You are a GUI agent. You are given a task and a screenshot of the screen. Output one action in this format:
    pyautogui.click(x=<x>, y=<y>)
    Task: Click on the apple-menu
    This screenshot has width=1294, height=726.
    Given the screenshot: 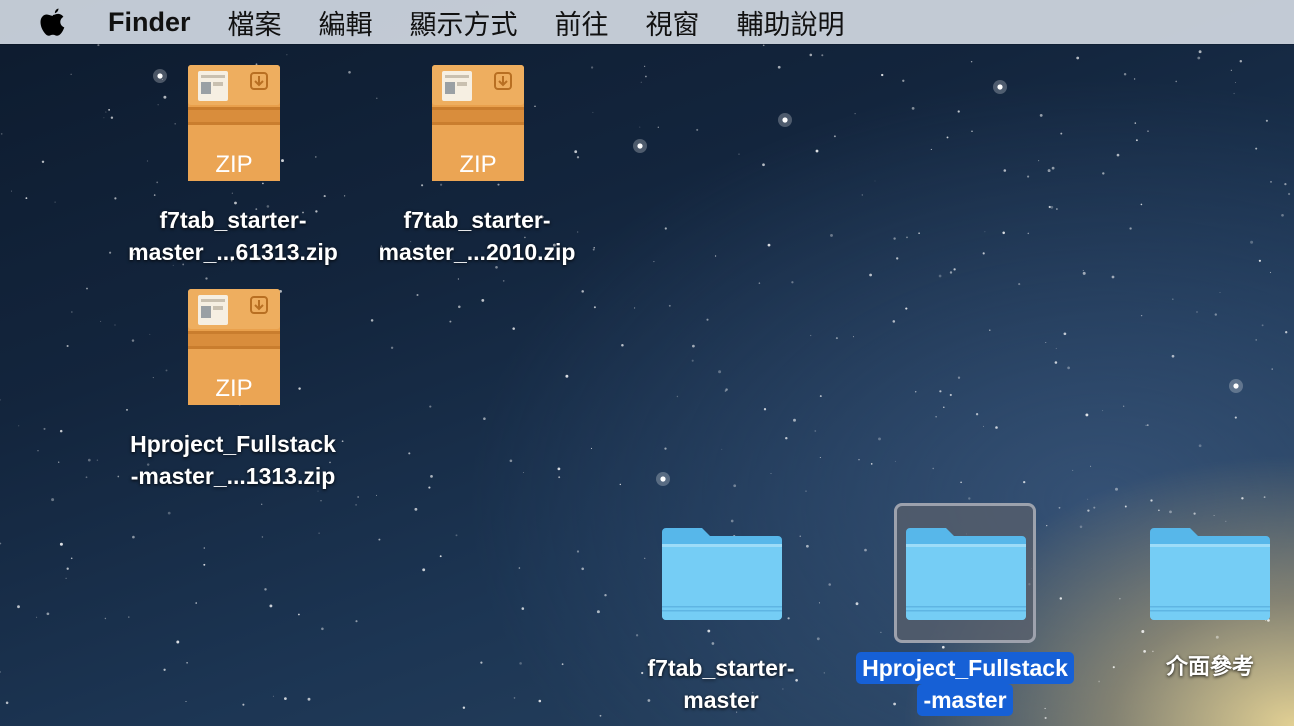 What is the action you would take?
    pyautogui.click(x=58, y=22)
    